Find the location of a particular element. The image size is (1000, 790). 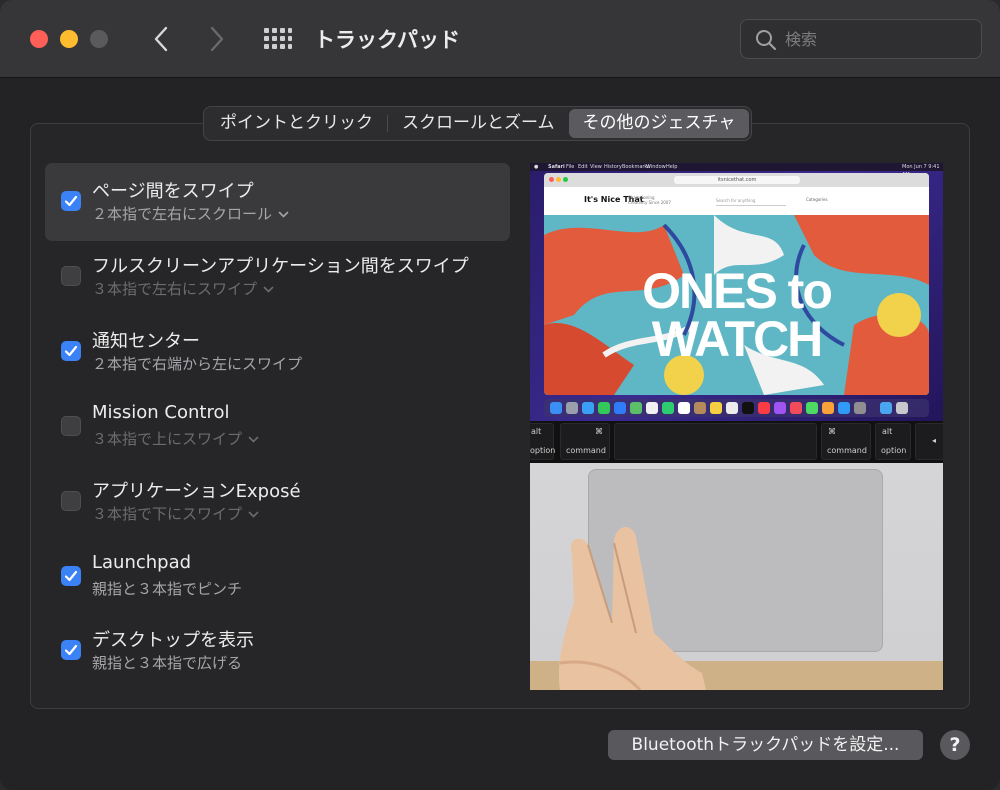

forward-button is located at coordinates (217, 39).